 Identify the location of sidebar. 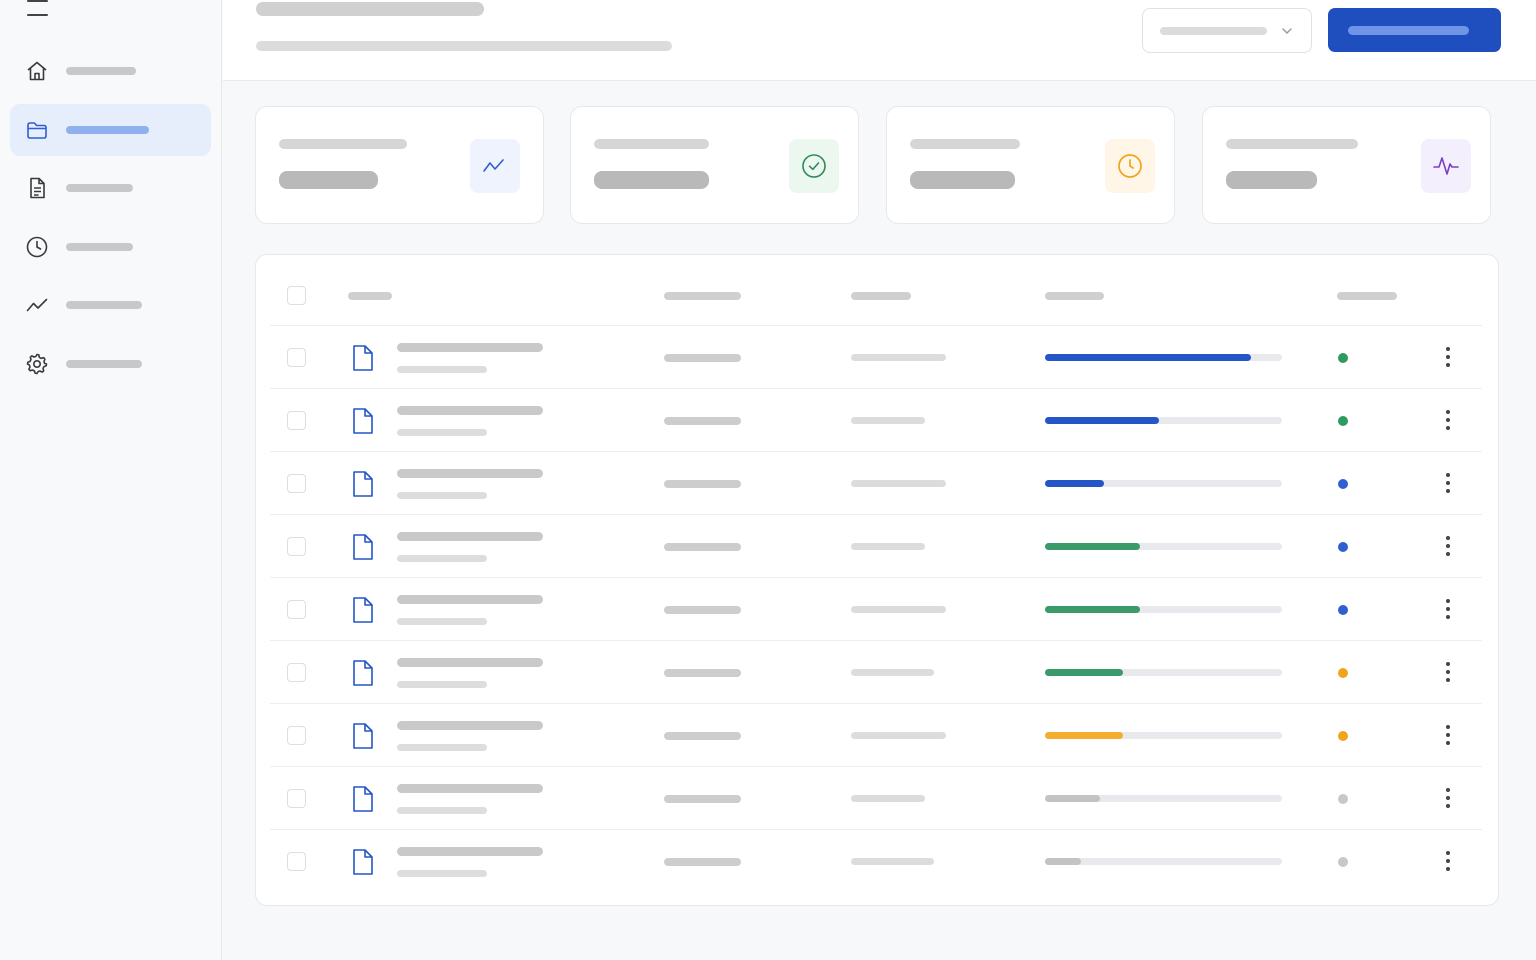
(111, 480).